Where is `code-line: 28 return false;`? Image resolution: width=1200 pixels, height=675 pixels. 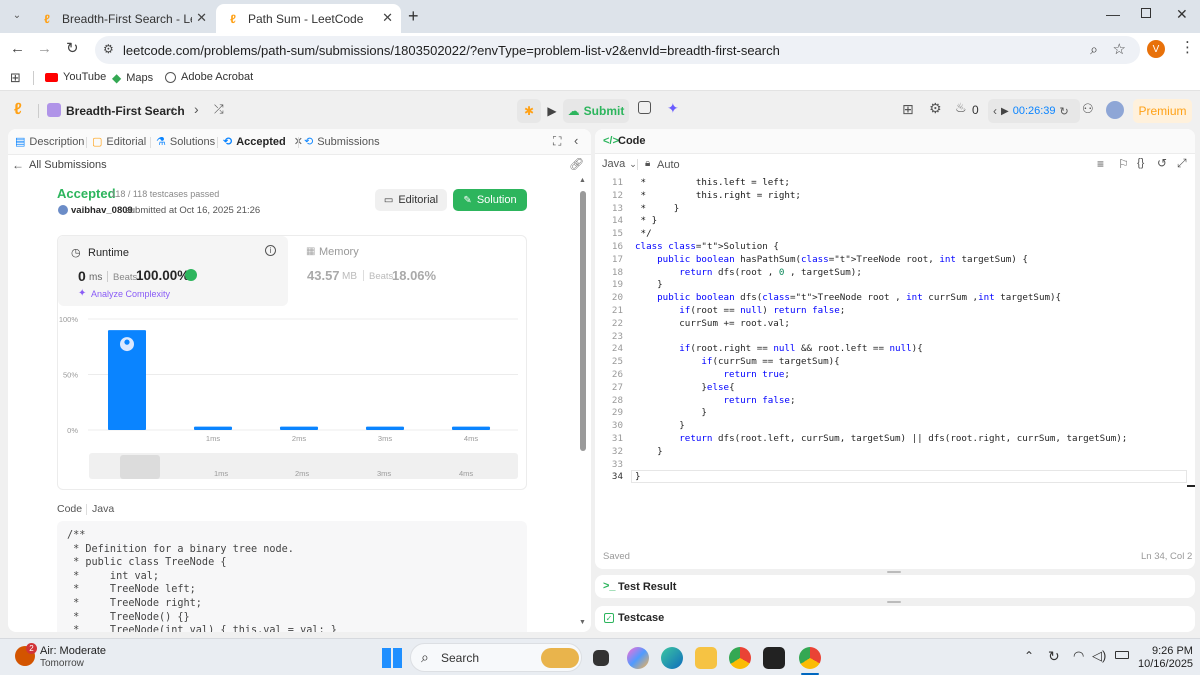 code-line: 28 return false; is located at coordinates (895, 401).